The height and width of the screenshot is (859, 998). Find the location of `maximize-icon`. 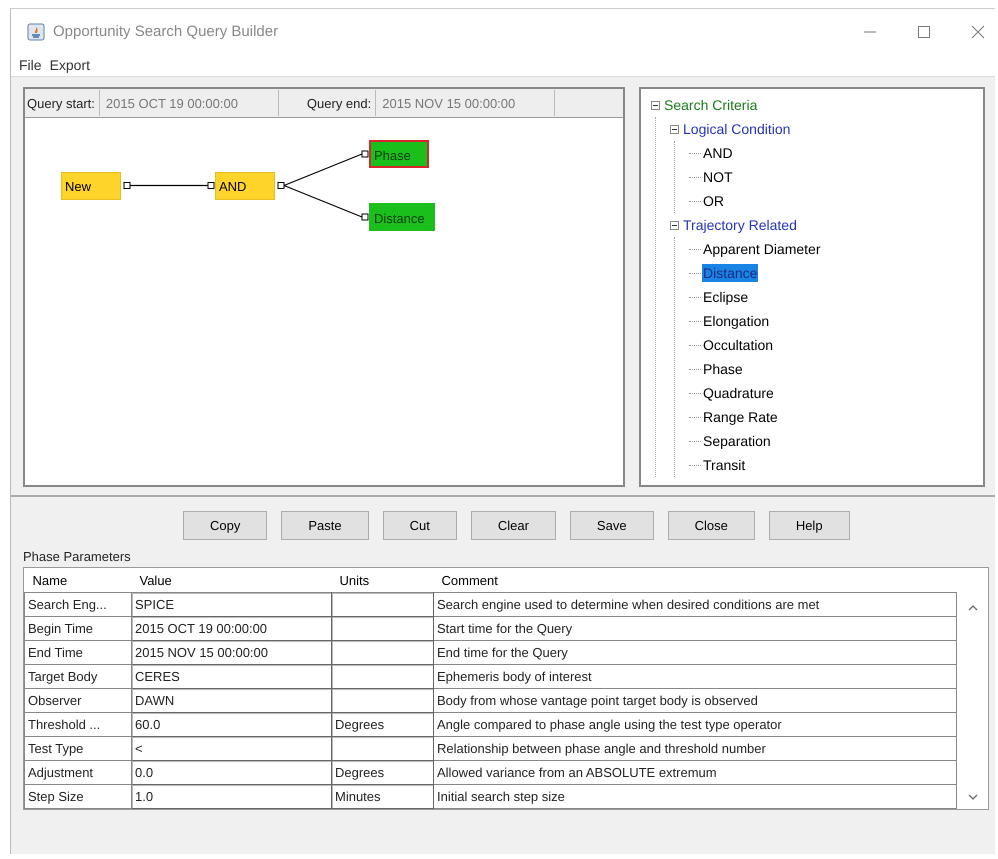

maximize-icon is located at coordinates (924, 31).